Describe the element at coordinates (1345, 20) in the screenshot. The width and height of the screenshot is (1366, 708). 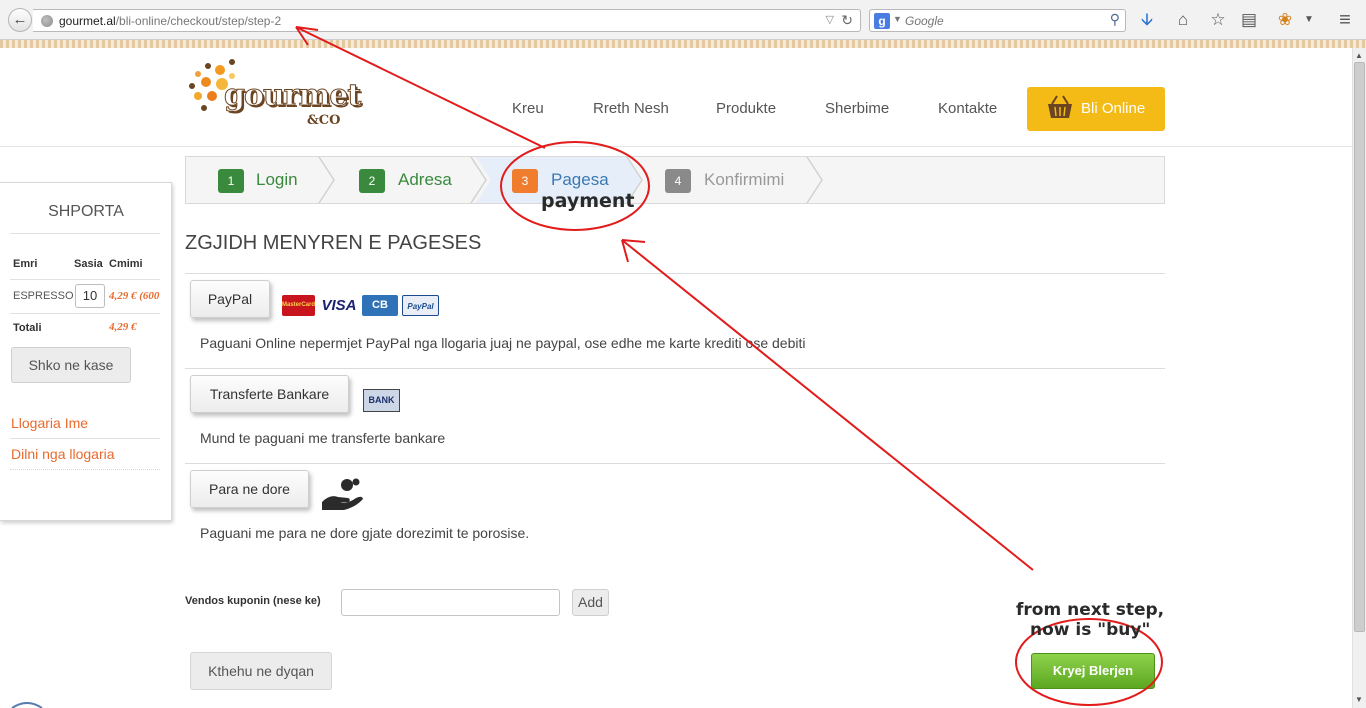
I see `menu-icon: ≡` at that location.